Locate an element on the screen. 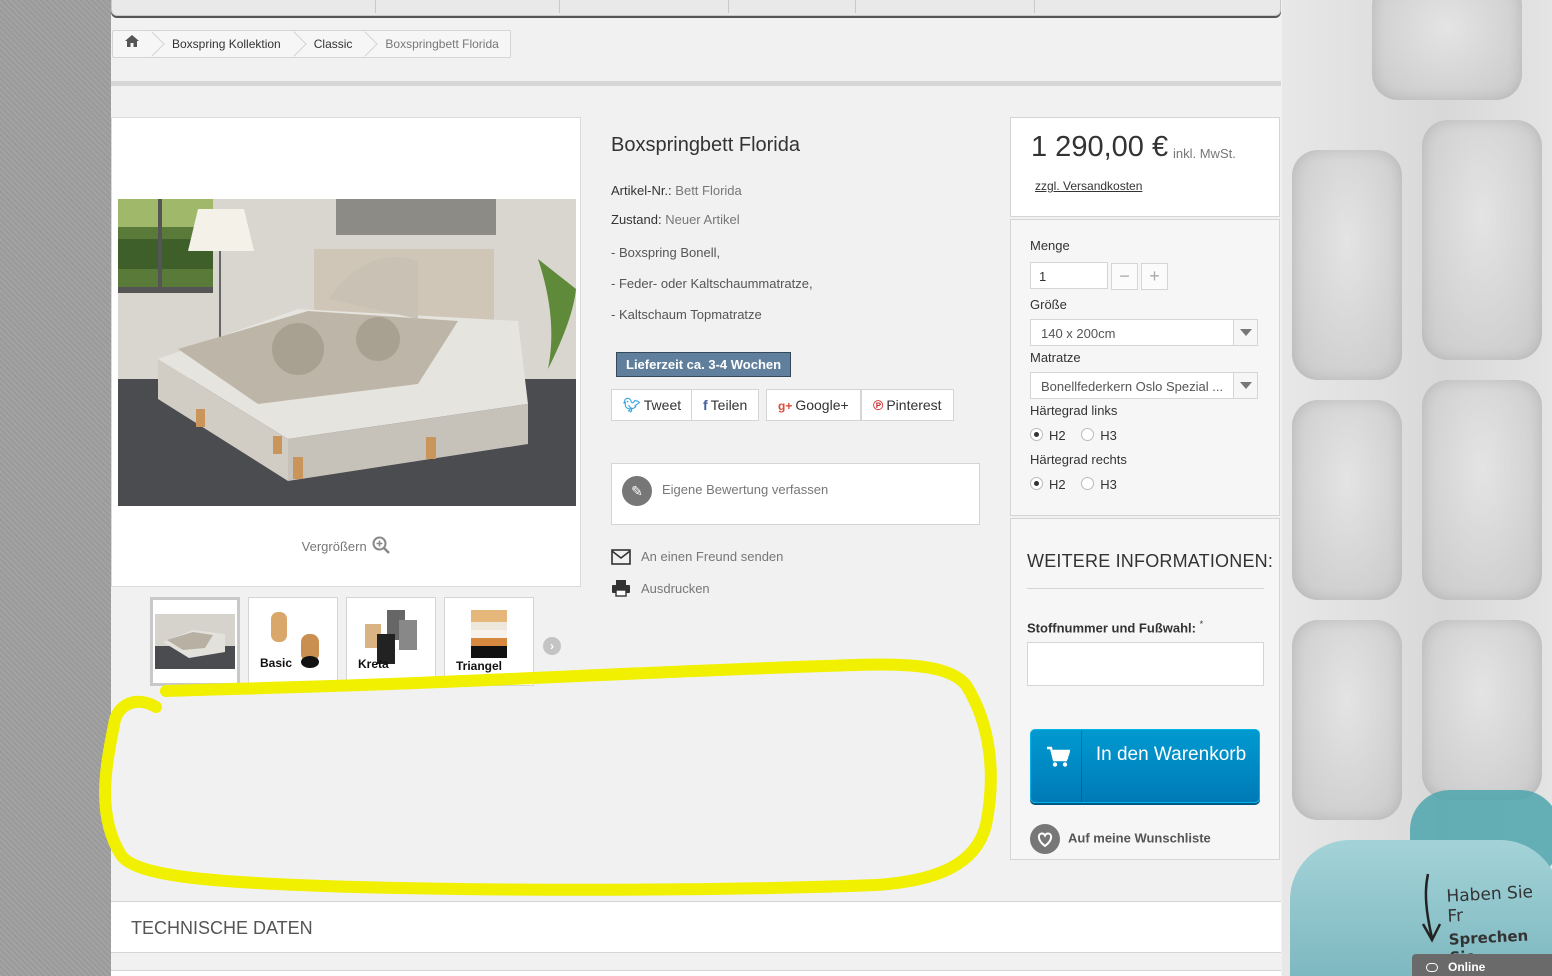  chat-online-button: Online is located at coordinates (1482, 965).